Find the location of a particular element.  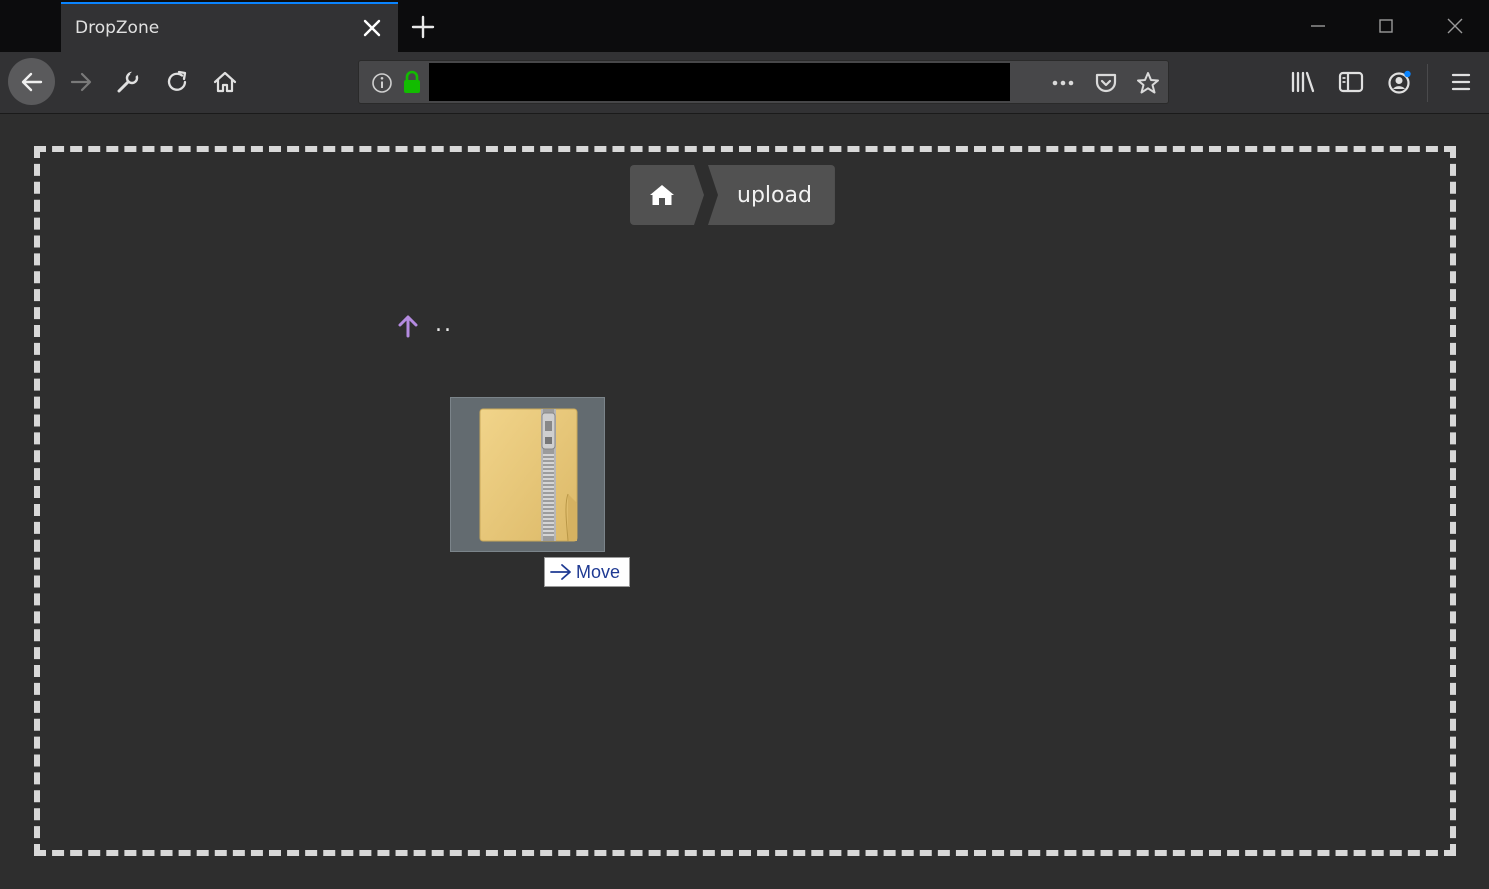

menu-button is located at coordinates (1461, 82).